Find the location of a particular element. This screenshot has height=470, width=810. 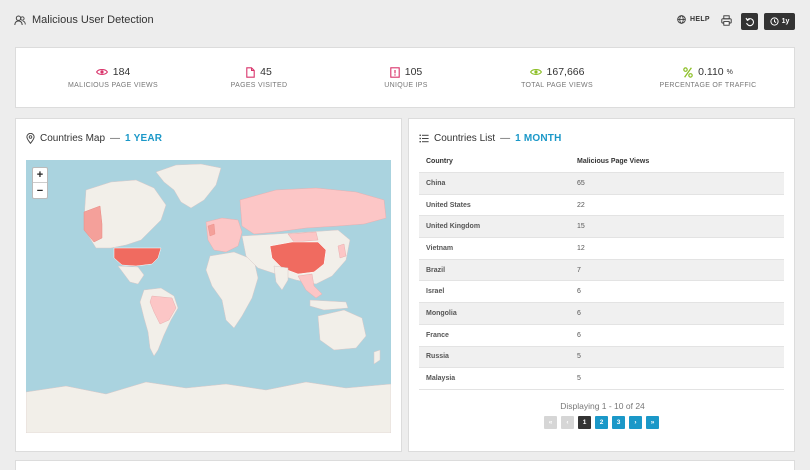

next-panel-edge is located at coordinates (405, 465).